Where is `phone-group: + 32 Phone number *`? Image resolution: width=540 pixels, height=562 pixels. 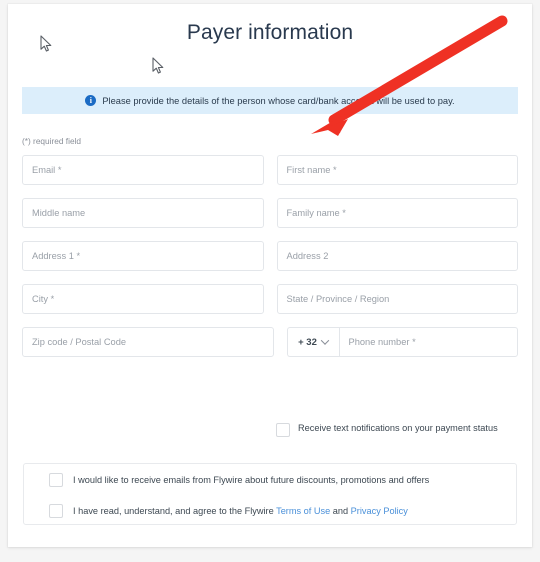 phone-group: + 32 Phone number * is located at coordinates (402, 342).